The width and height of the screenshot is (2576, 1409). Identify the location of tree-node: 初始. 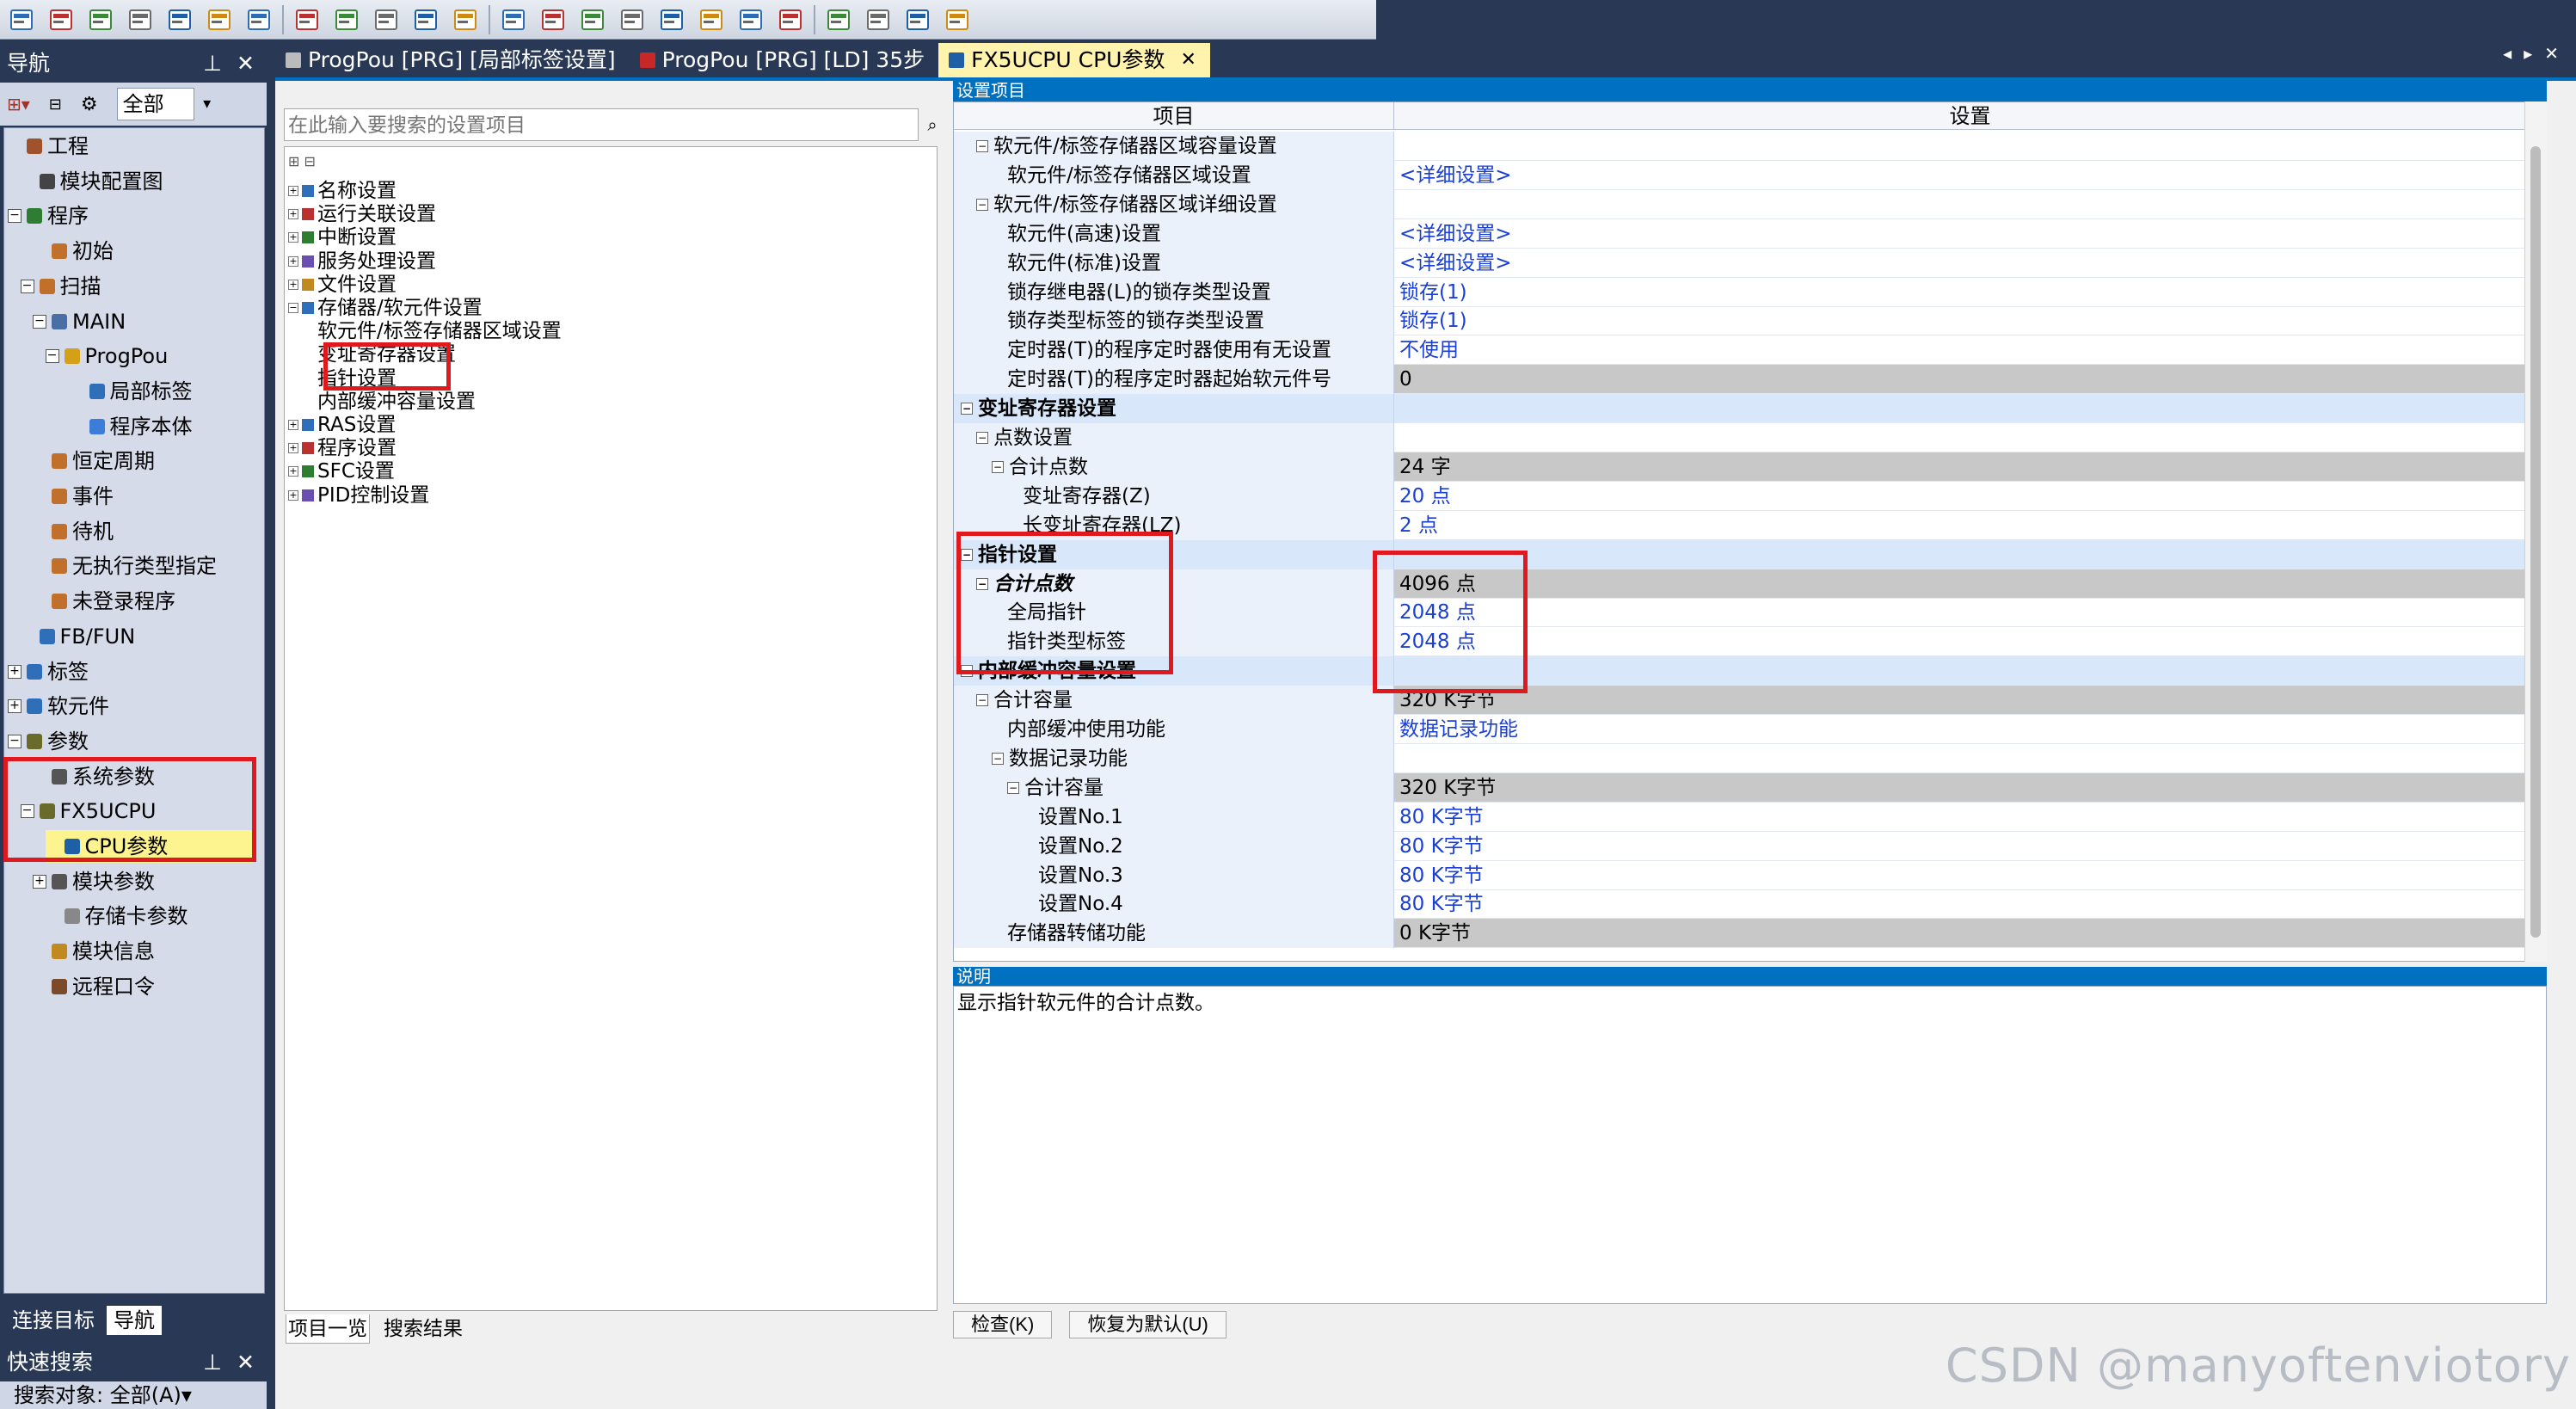
(73, 252).